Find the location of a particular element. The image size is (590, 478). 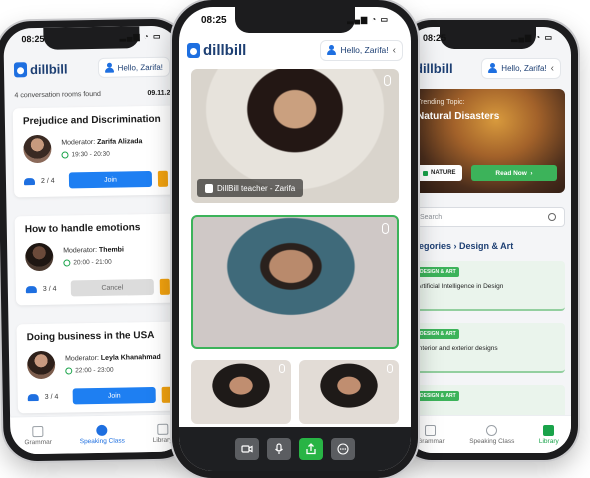

teacher-label: DillBill teacher - Zarifa is located at coordinates (250, 188).